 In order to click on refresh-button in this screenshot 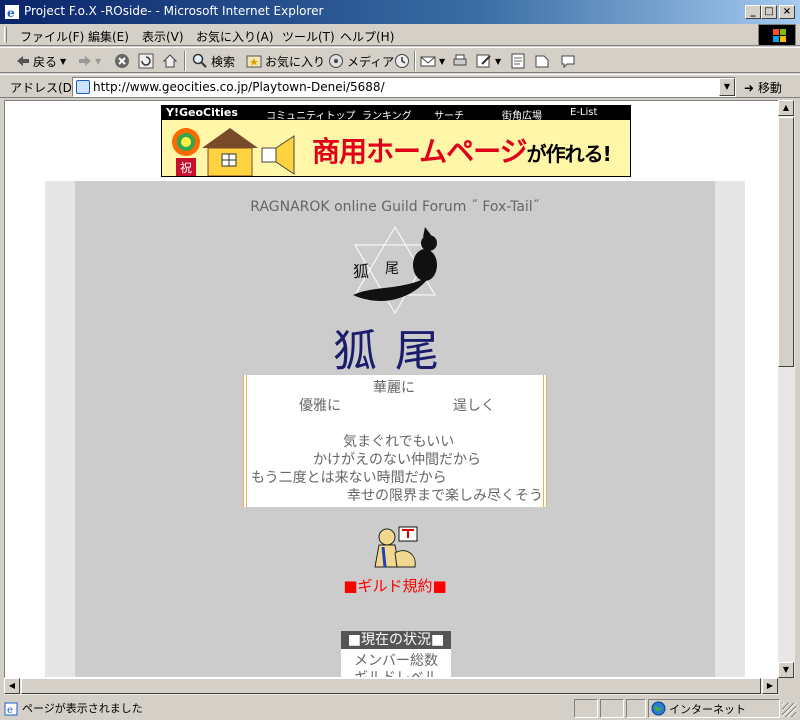, I will do `click(146, 61)`.